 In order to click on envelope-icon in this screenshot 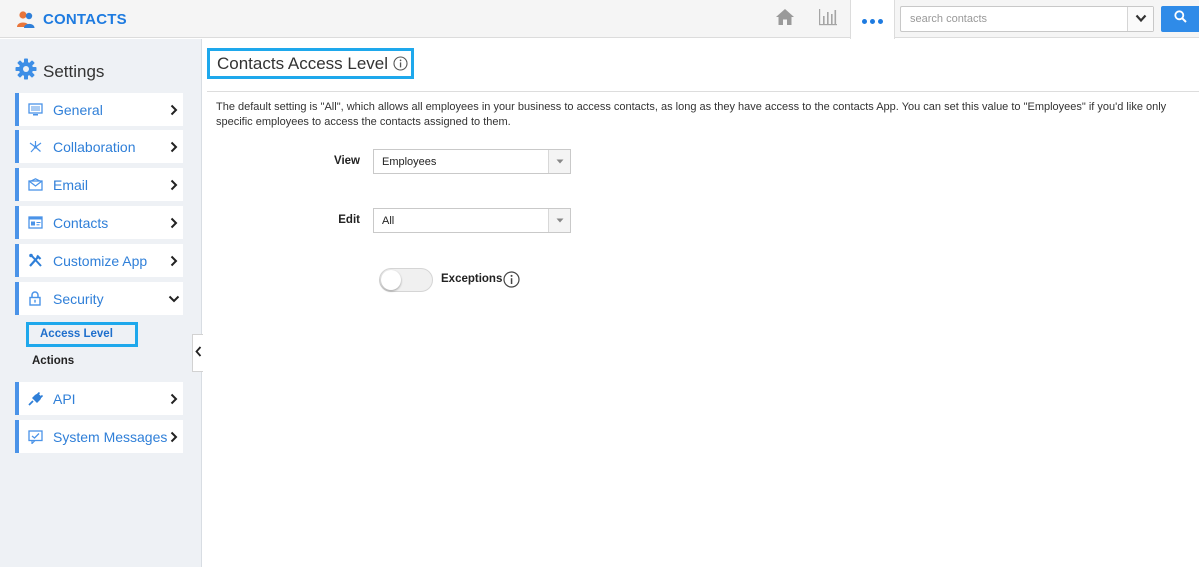, I will do `click(35, 185)`.